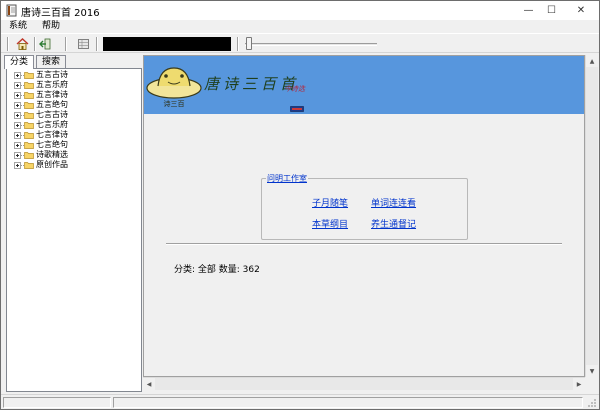 The image size is (600, 410). I want to click on menu-bar: 系统 帮助, so click(300, 26).